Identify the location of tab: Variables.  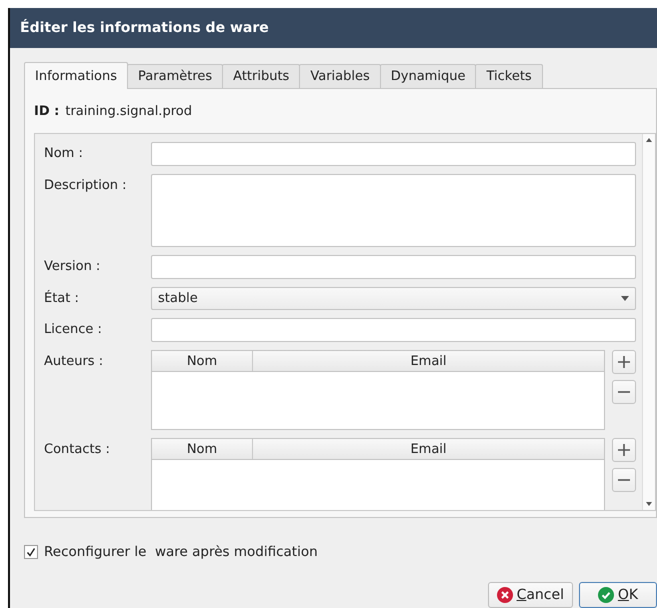
(340, 76).